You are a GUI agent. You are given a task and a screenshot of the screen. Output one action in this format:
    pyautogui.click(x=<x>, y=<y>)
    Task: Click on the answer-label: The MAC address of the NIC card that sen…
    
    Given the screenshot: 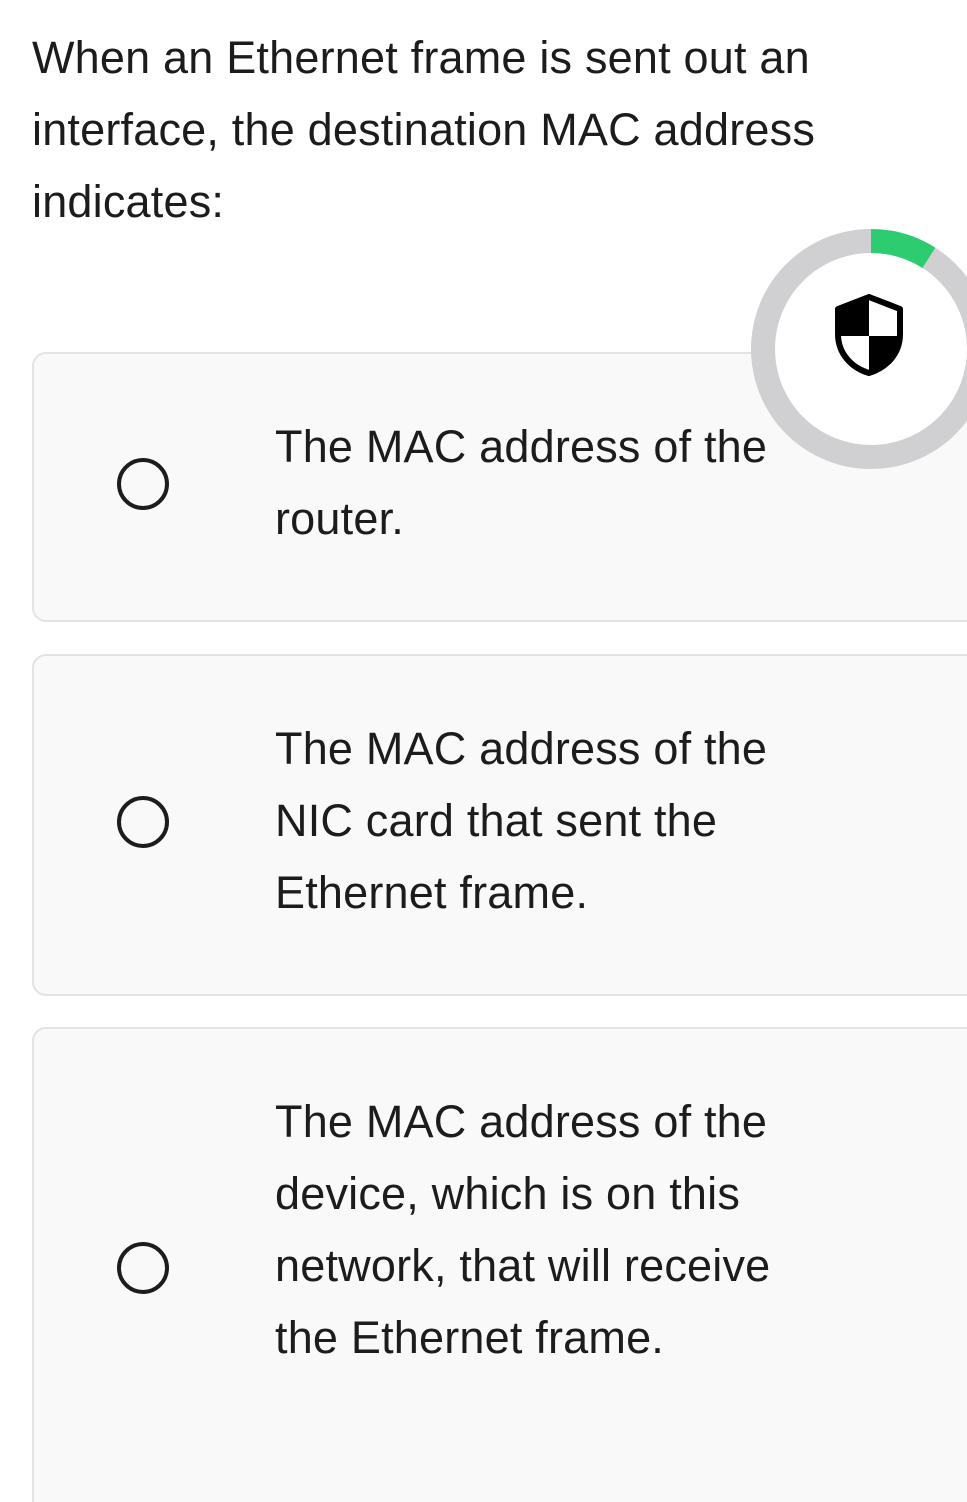 What is the action you would take?
    pyautogui.click(x=521, y=820)
    